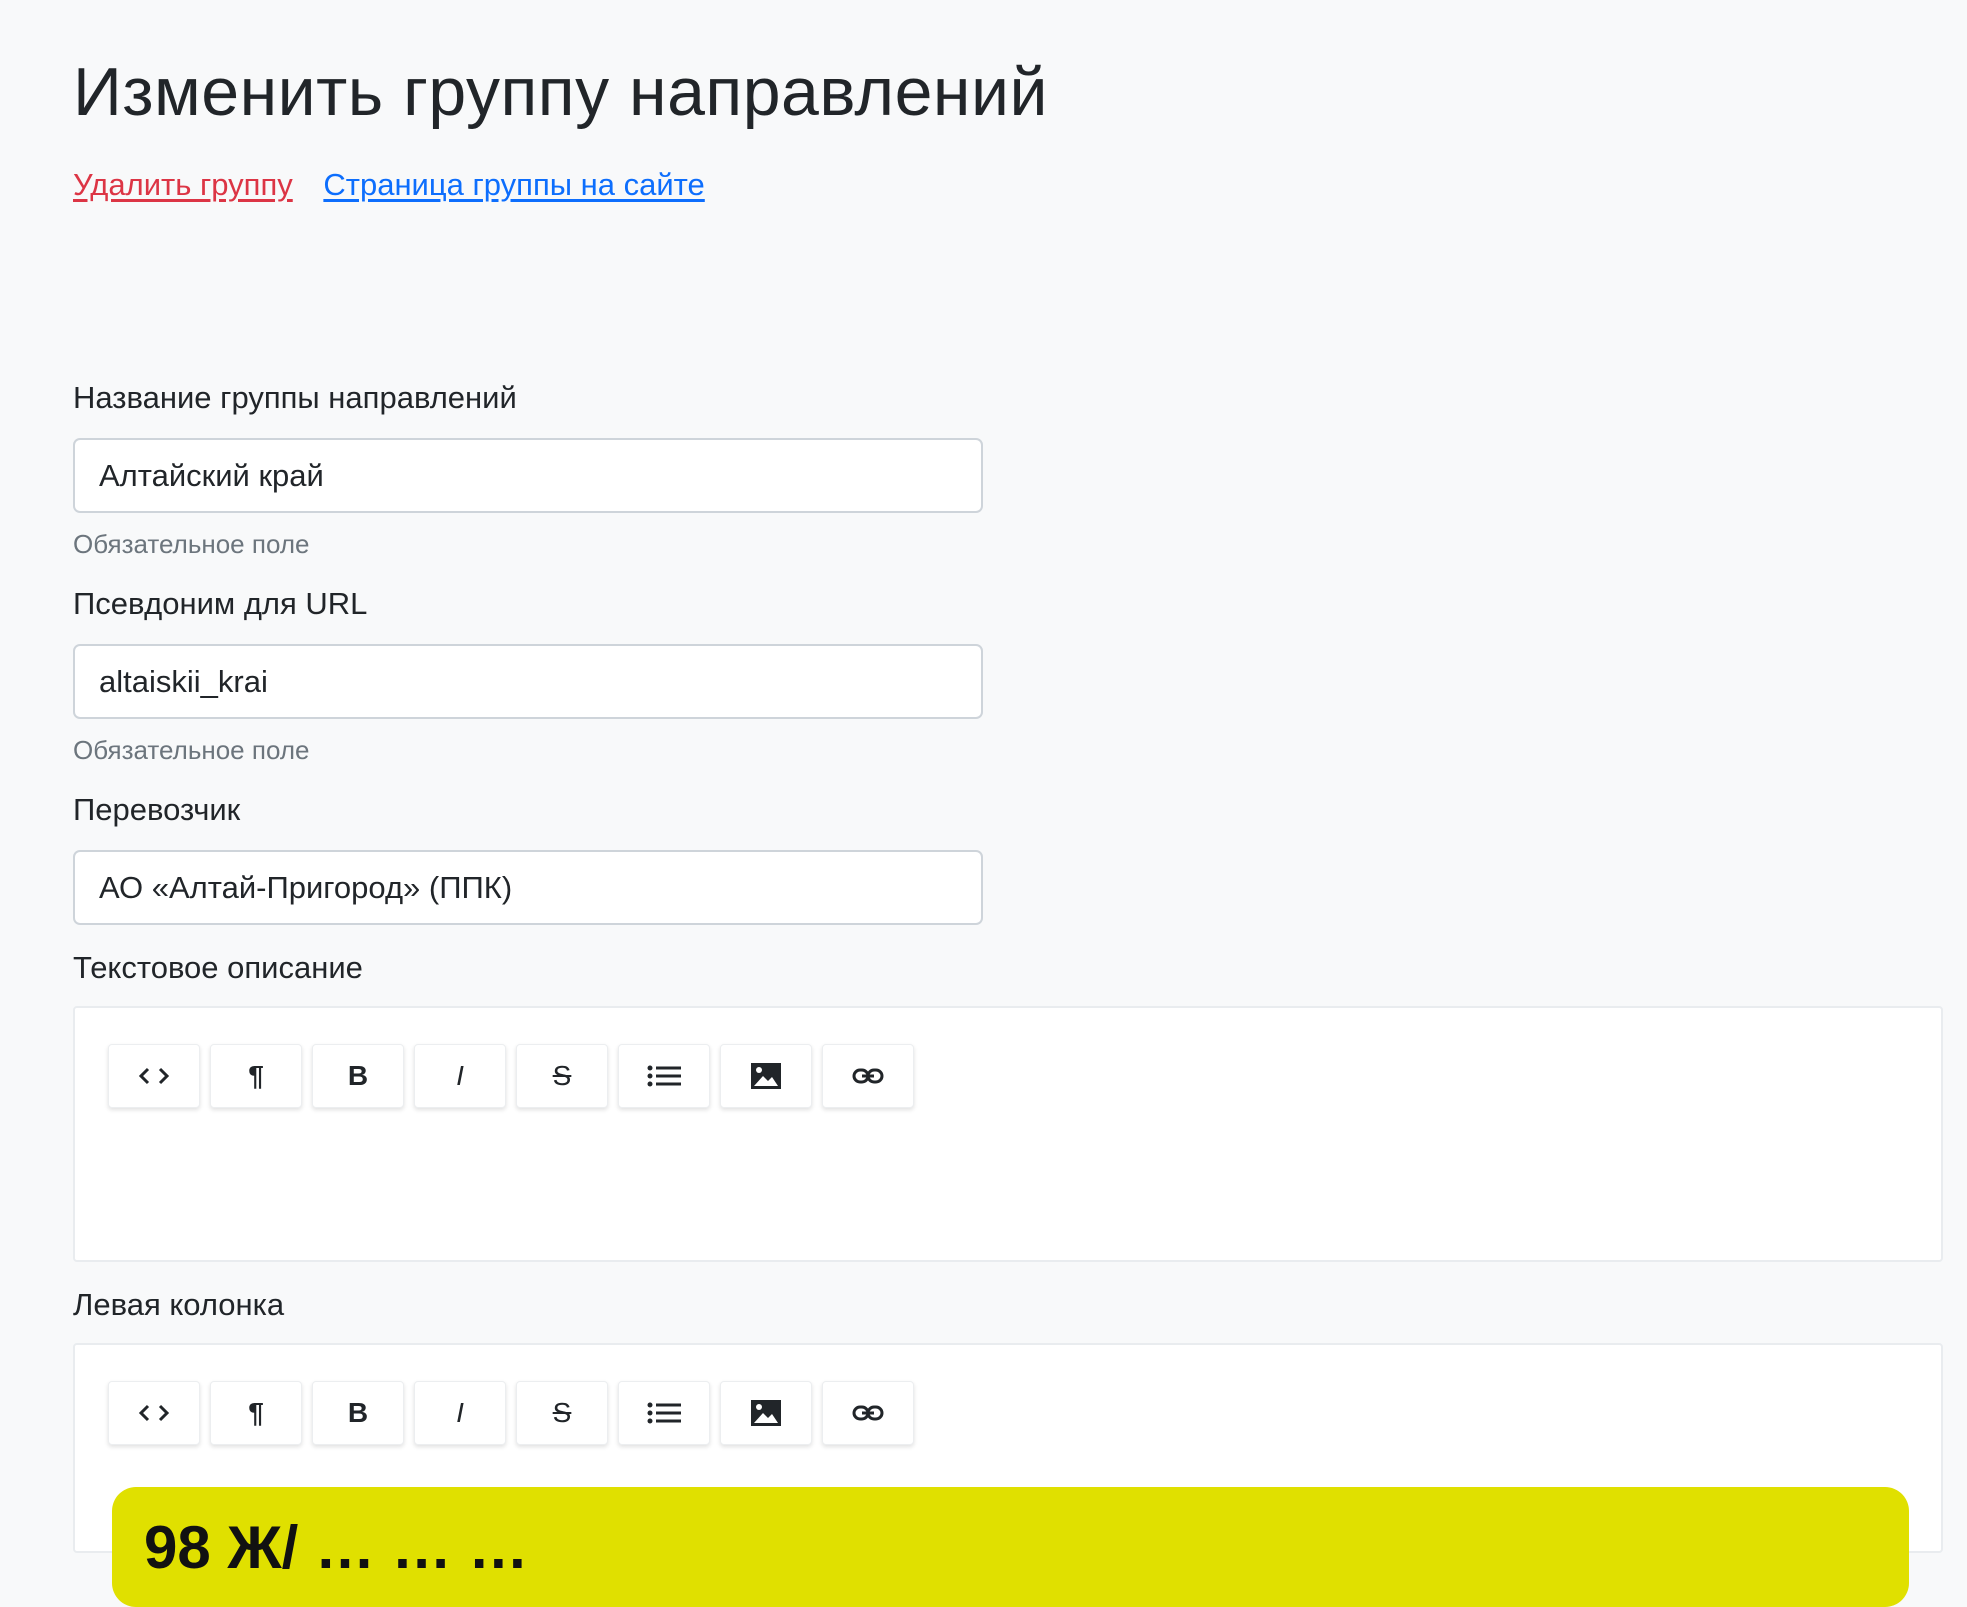 This screenshot has width=1967, height=1607. Describe the element at coordinates (528, 681) in the screenshot. I see `url-alias-input` at that location.